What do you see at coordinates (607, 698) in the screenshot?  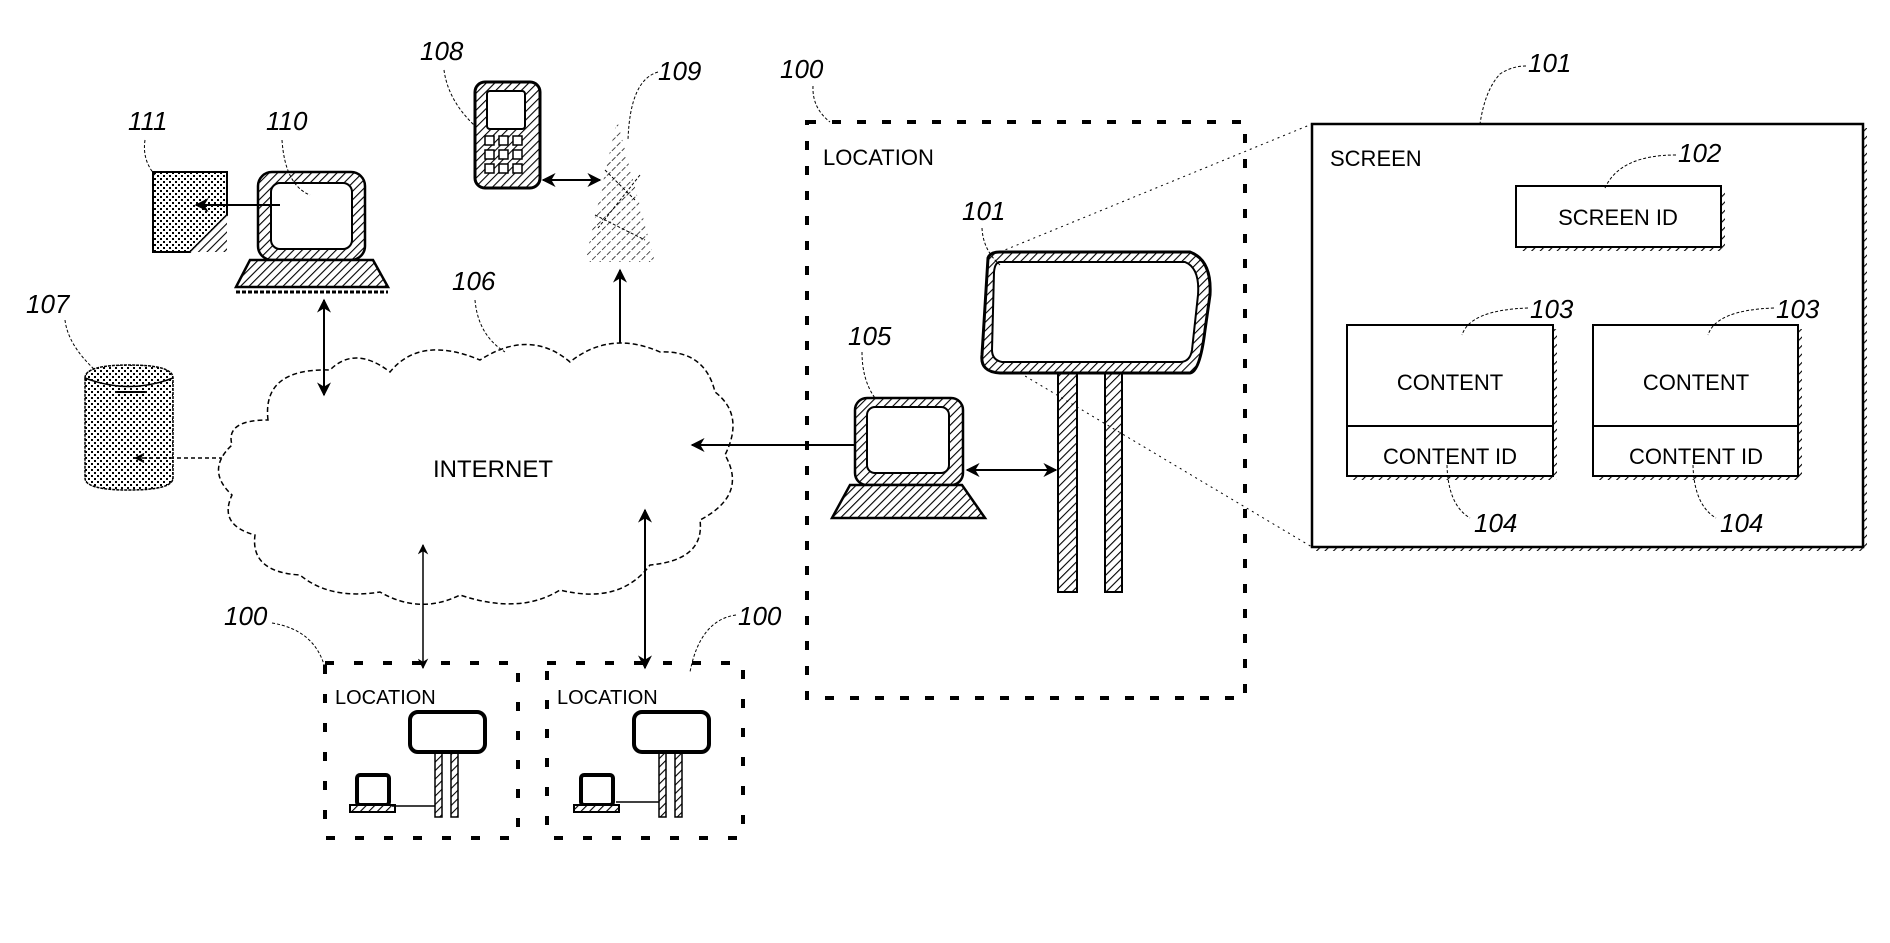 I see `location-b-label: LOCATION` at bounding box center [607, 698].